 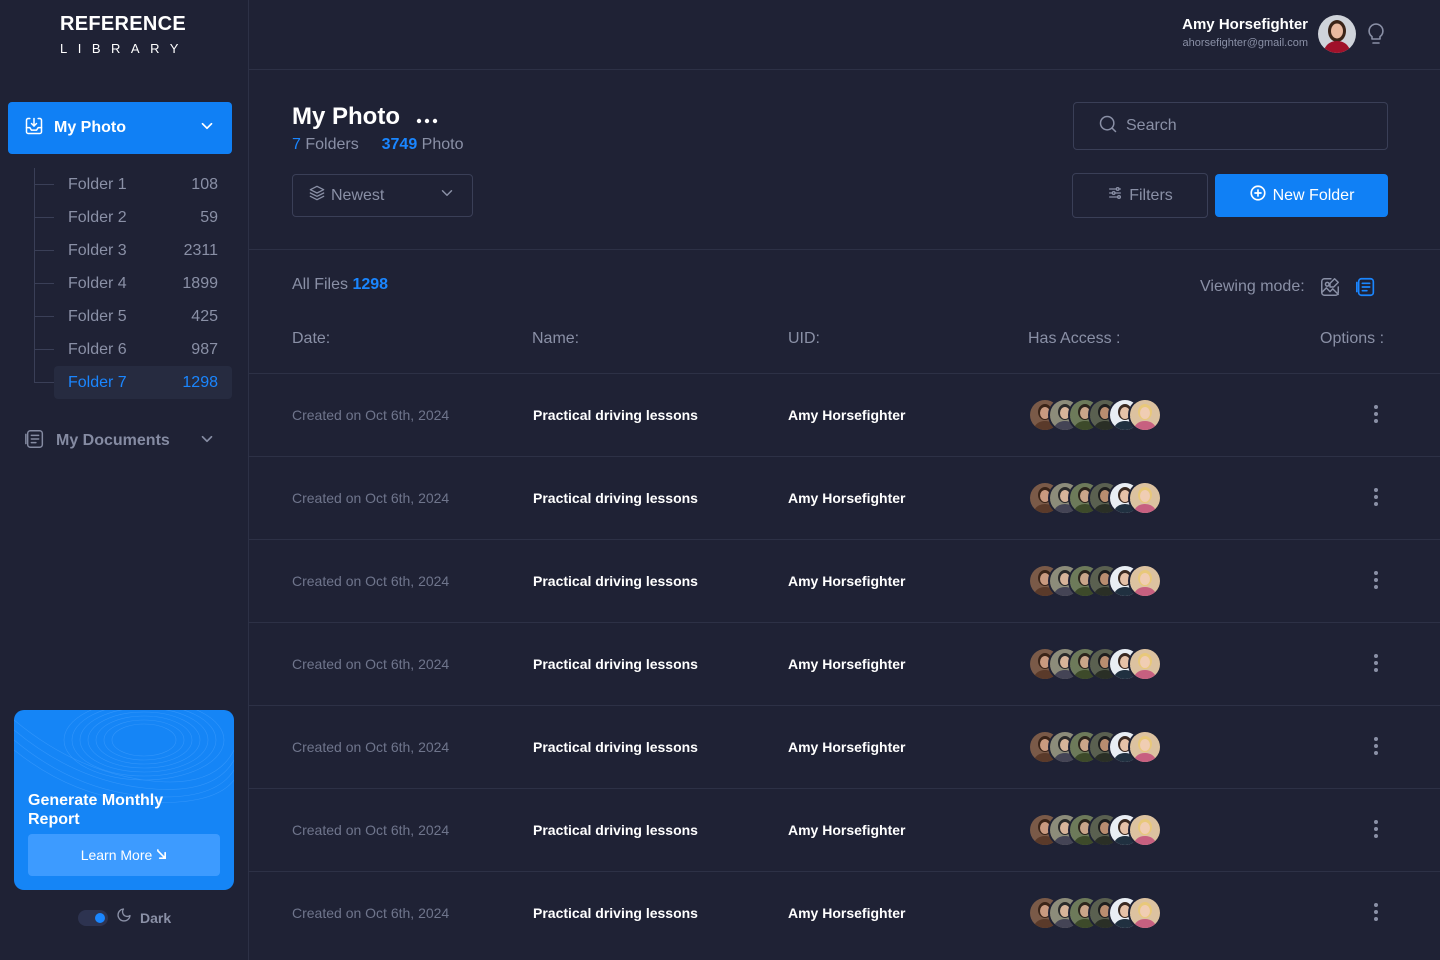 I want to click on list-view-icon, so click(x=1366, y=287).